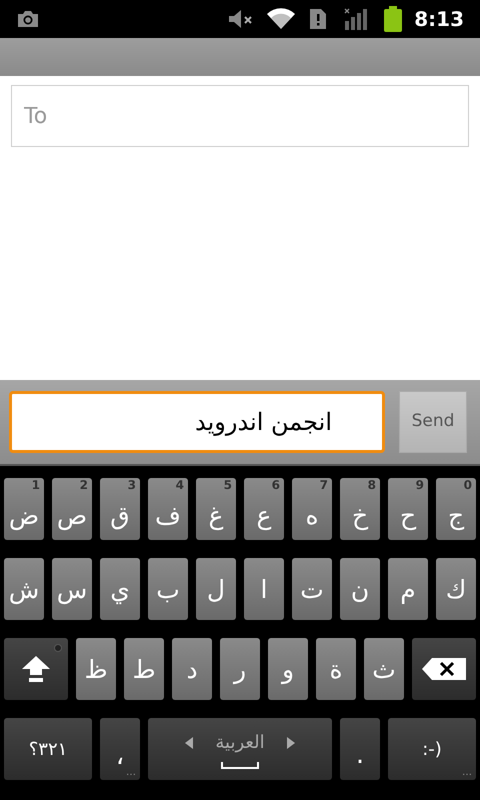  Describe the element at coordinates (36, 485) in the screenshot. I see `key-hint: 1` at that location.